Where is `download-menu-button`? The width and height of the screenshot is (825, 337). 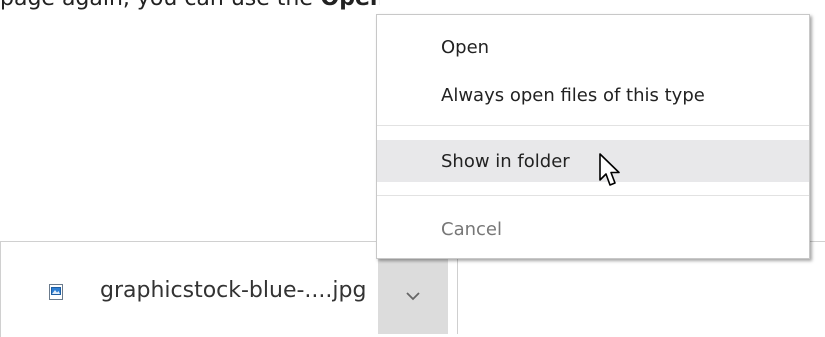 download-menu-button is located at coordinates (413, 295).